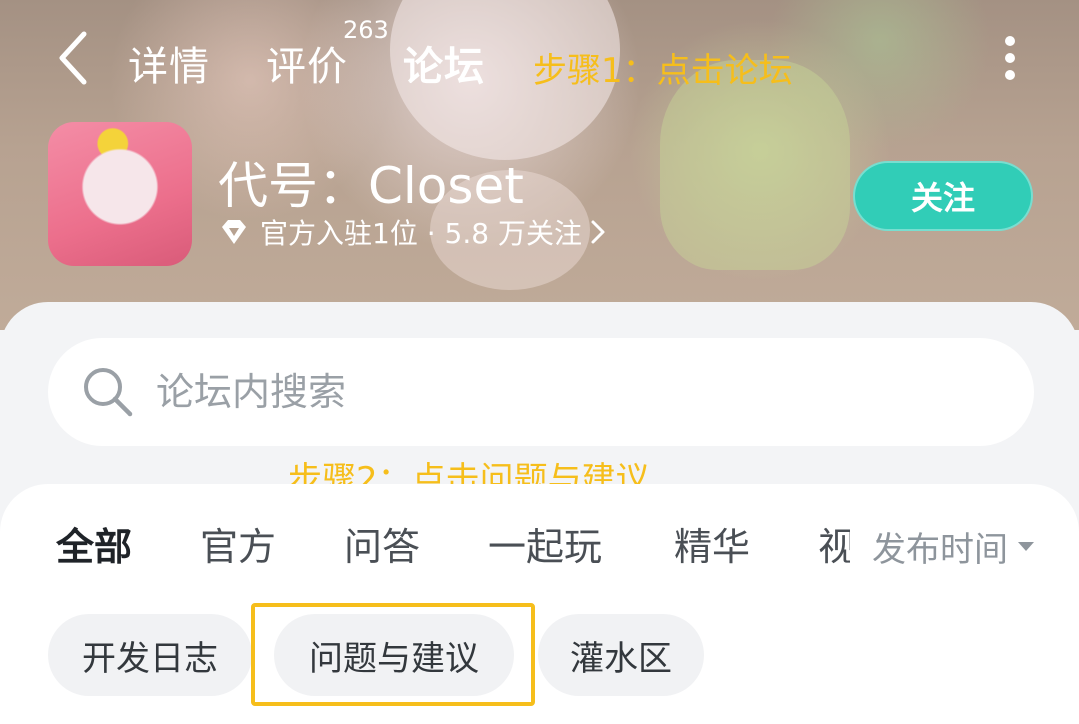  Describe the element at coordinates (371, 186) in the screenshot. I see `app-name: 代号：Closet` at that location.